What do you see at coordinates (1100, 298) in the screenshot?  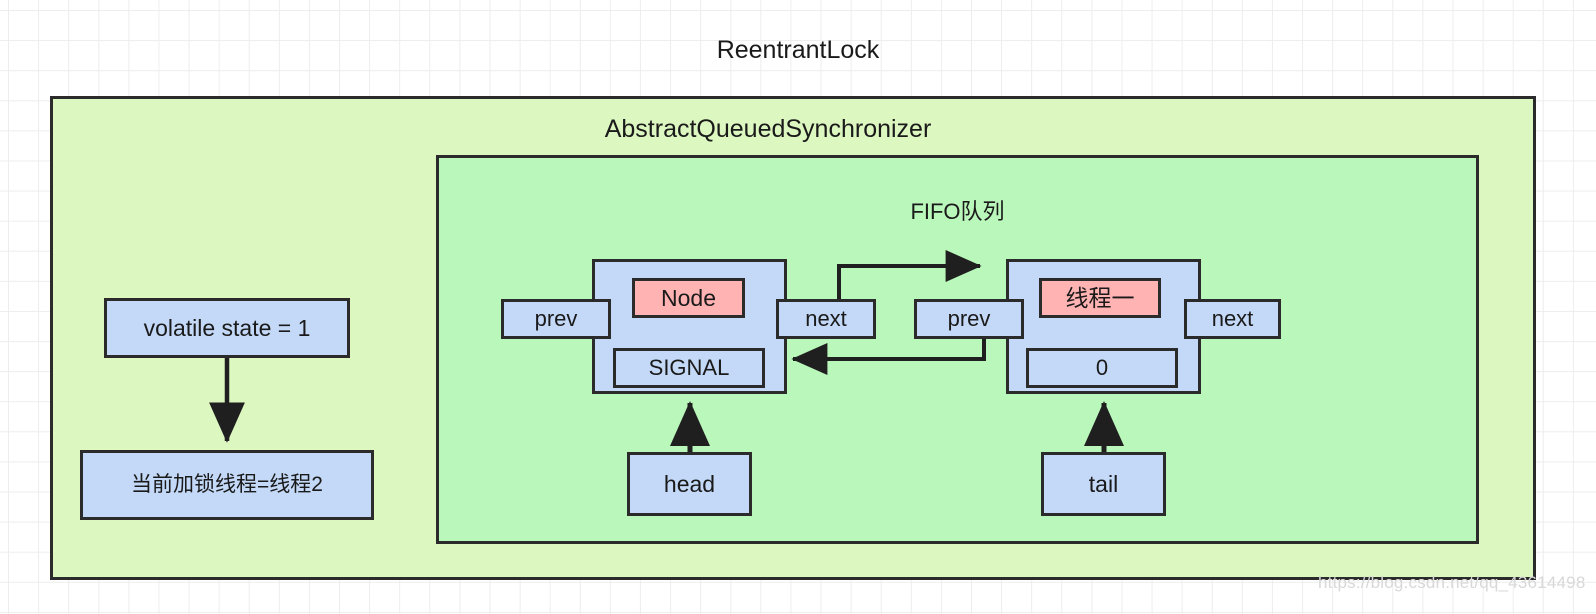 I see `node2-label: 线程一` at bounding box center [1100, 298].